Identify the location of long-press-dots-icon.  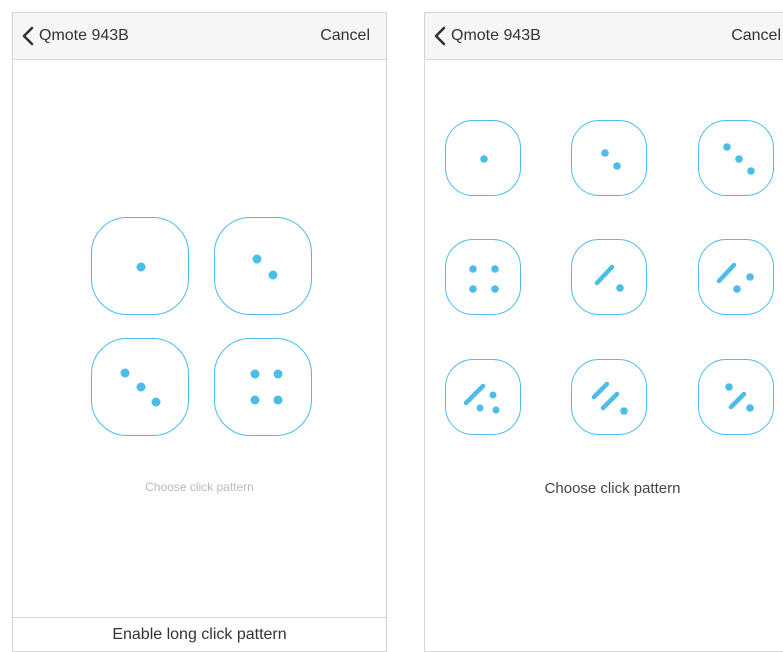
(735, 277).